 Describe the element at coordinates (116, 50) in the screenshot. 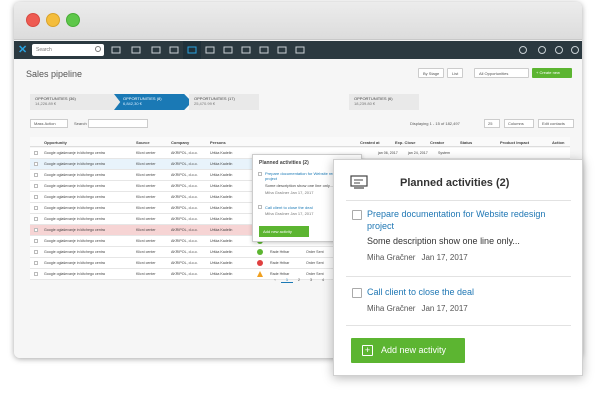

I see `chat-icon` at that location.